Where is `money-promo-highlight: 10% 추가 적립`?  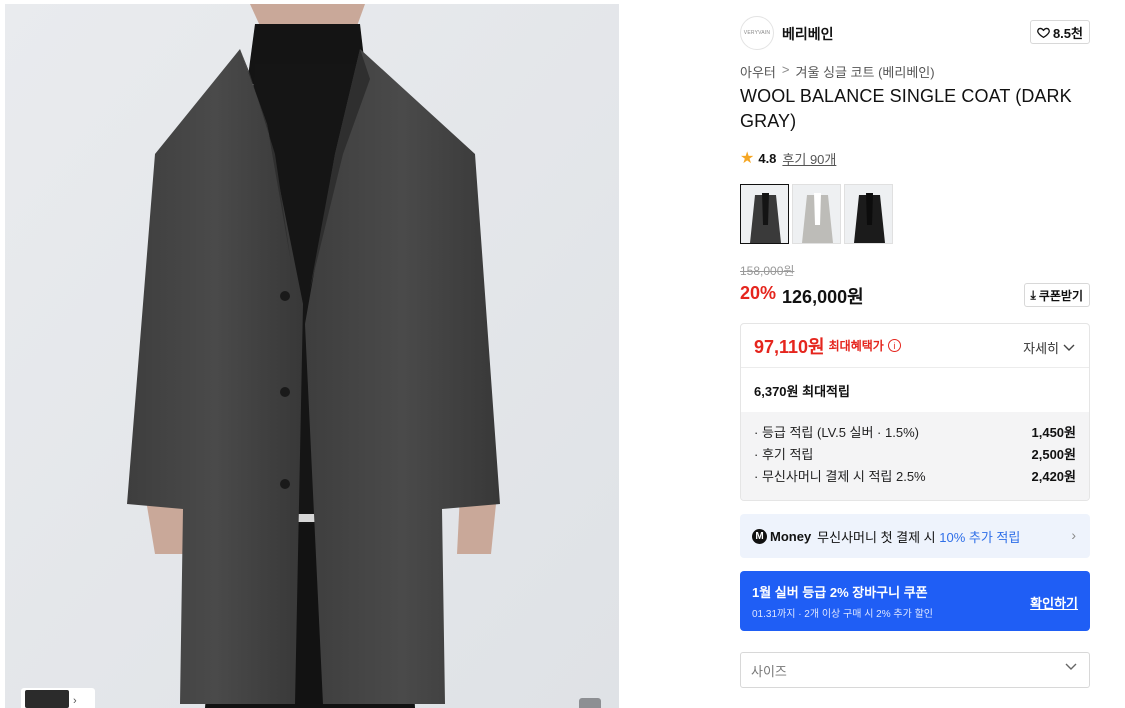
money-promo-highlight: 10% 추가 적립 is located at coordinates (980, 537).